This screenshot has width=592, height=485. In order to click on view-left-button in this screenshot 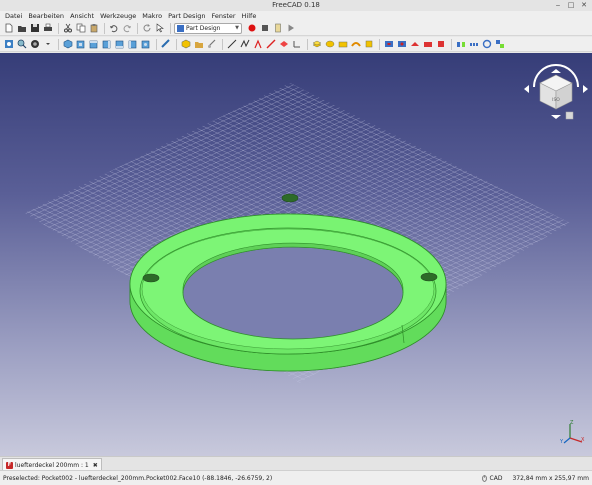, I will do `click(145, 44)`.